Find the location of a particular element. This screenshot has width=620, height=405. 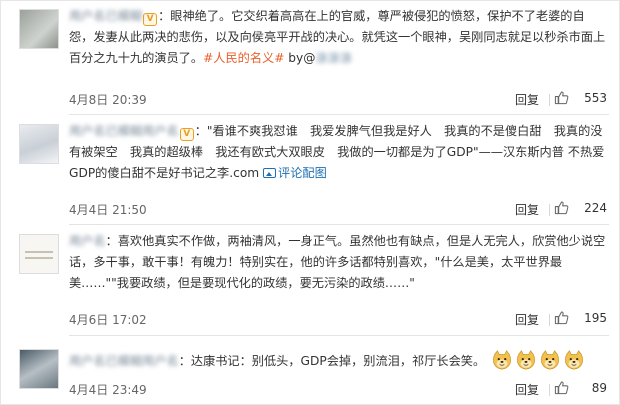

comment-meta: 4月8日 20:39 回复 553 is located at coordinates (338, 100).